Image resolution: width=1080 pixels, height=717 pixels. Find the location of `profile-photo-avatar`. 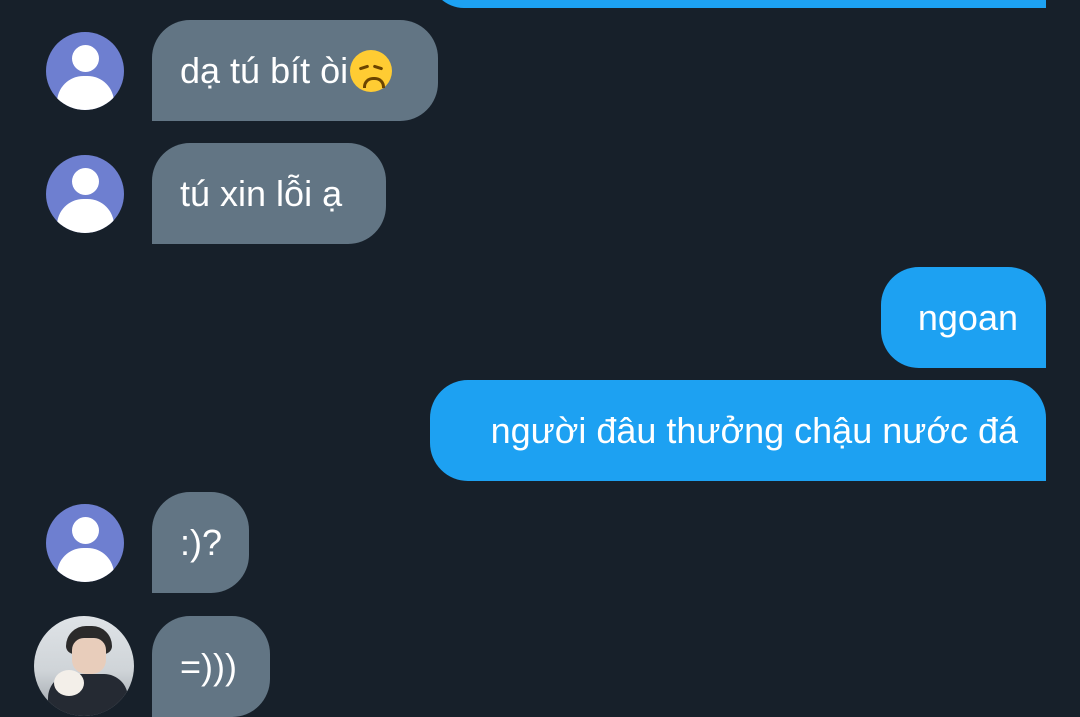

profile-photo-avatar is located at coordinates (84, 666).